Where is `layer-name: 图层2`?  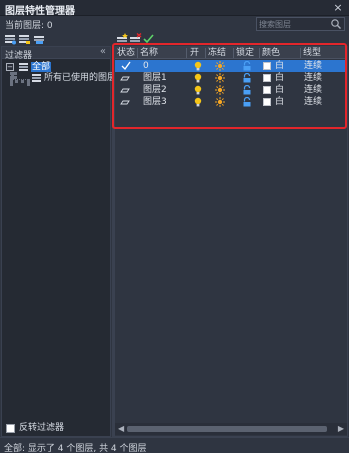
layer-name: 图层2 is located at coordinates (155, 90).